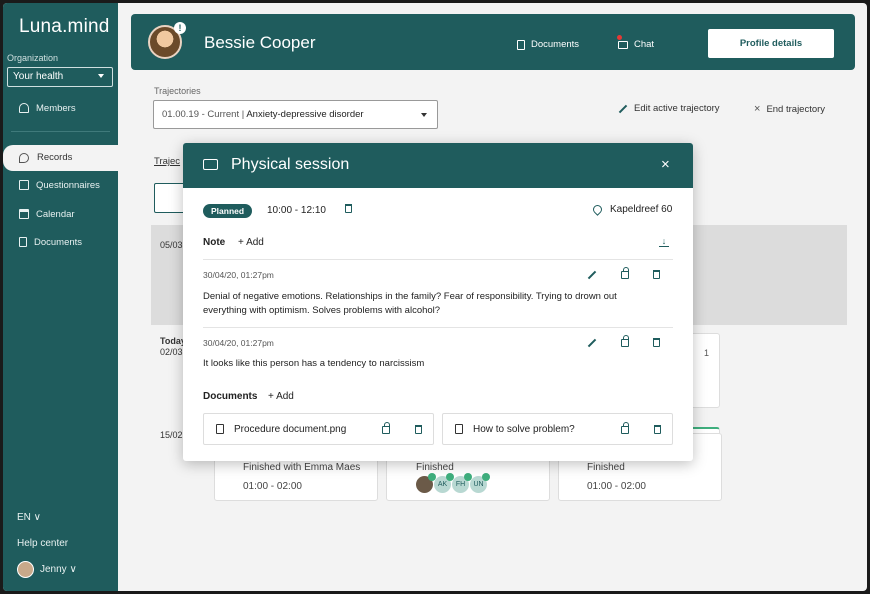  I want to click on questionnaire-icon, so click(24, 185).